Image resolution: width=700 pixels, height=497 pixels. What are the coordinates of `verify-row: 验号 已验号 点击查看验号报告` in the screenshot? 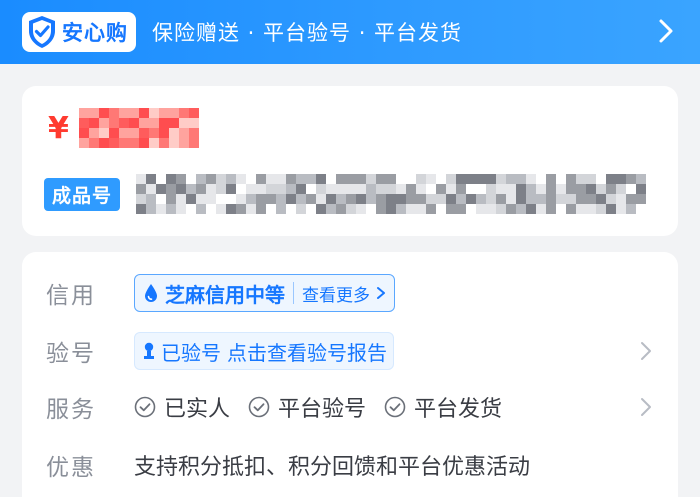 It's located at (350, 351).